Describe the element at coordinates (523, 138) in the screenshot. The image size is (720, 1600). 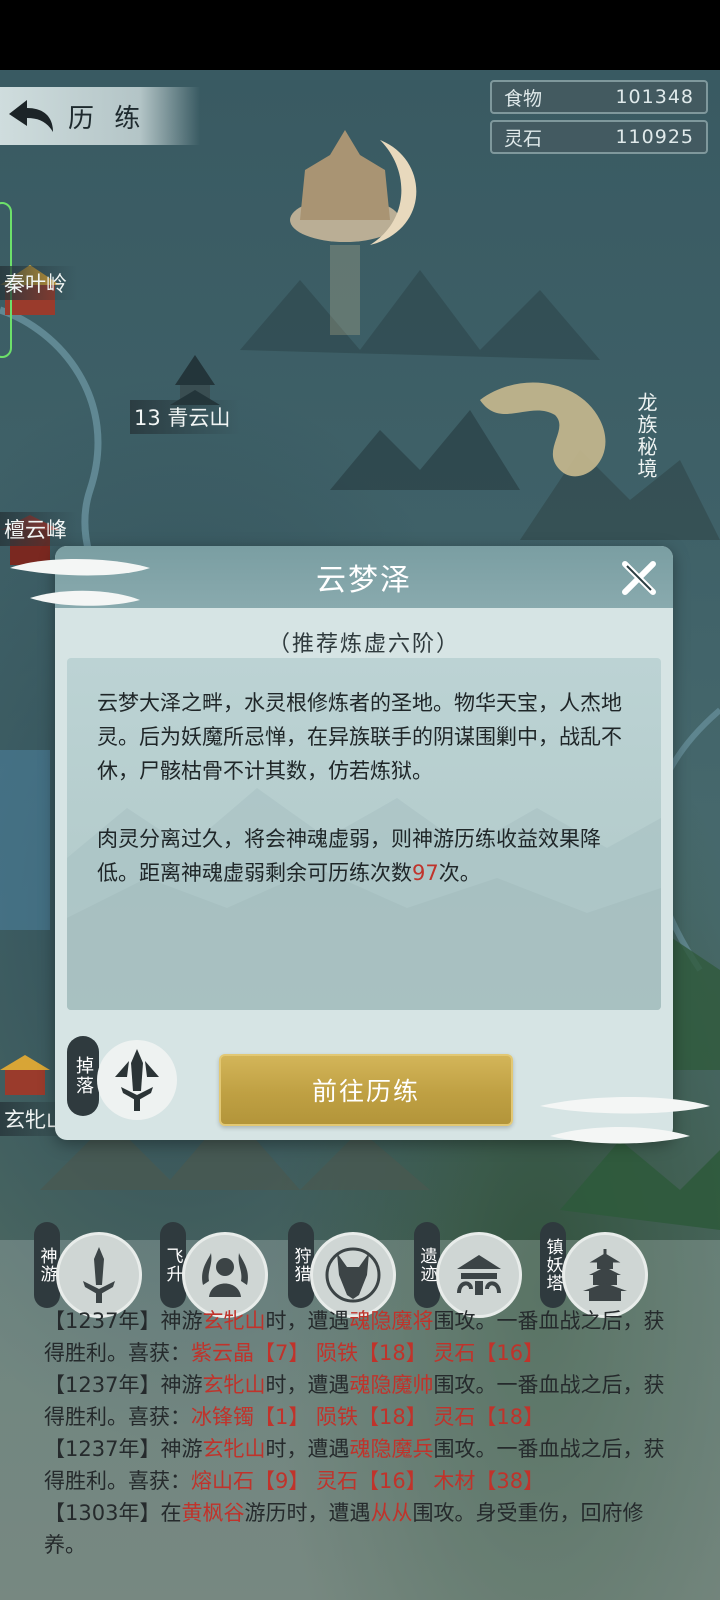
I see `spirit-stone-label: 灵石` at that location.